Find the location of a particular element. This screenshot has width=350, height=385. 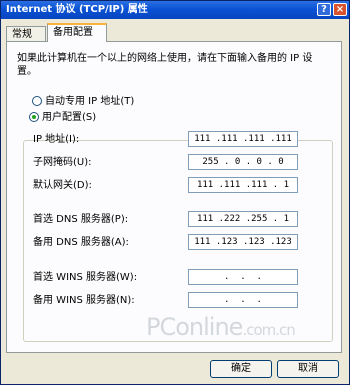

close-button: × is located at coordinates (340, 9).